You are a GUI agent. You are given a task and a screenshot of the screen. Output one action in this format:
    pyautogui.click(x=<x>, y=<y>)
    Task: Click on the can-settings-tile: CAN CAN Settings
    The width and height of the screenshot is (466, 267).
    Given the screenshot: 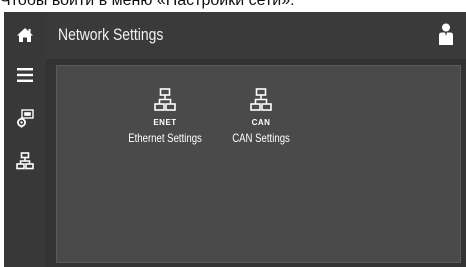 What is the action you would take?
    pyautogui.click(x=261, y=121)
    